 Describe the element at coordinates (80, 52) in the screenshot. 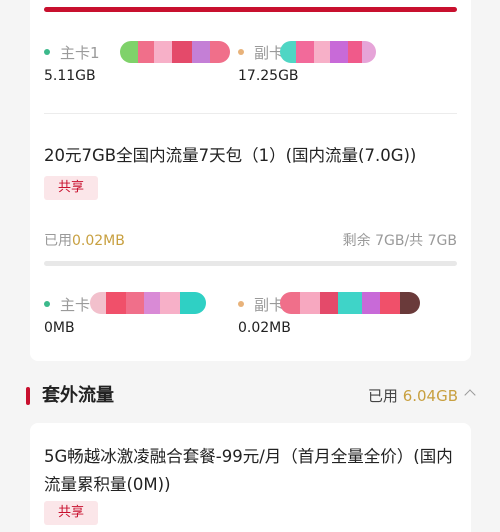

I see `primary-card-label: 主卡1` at that location.